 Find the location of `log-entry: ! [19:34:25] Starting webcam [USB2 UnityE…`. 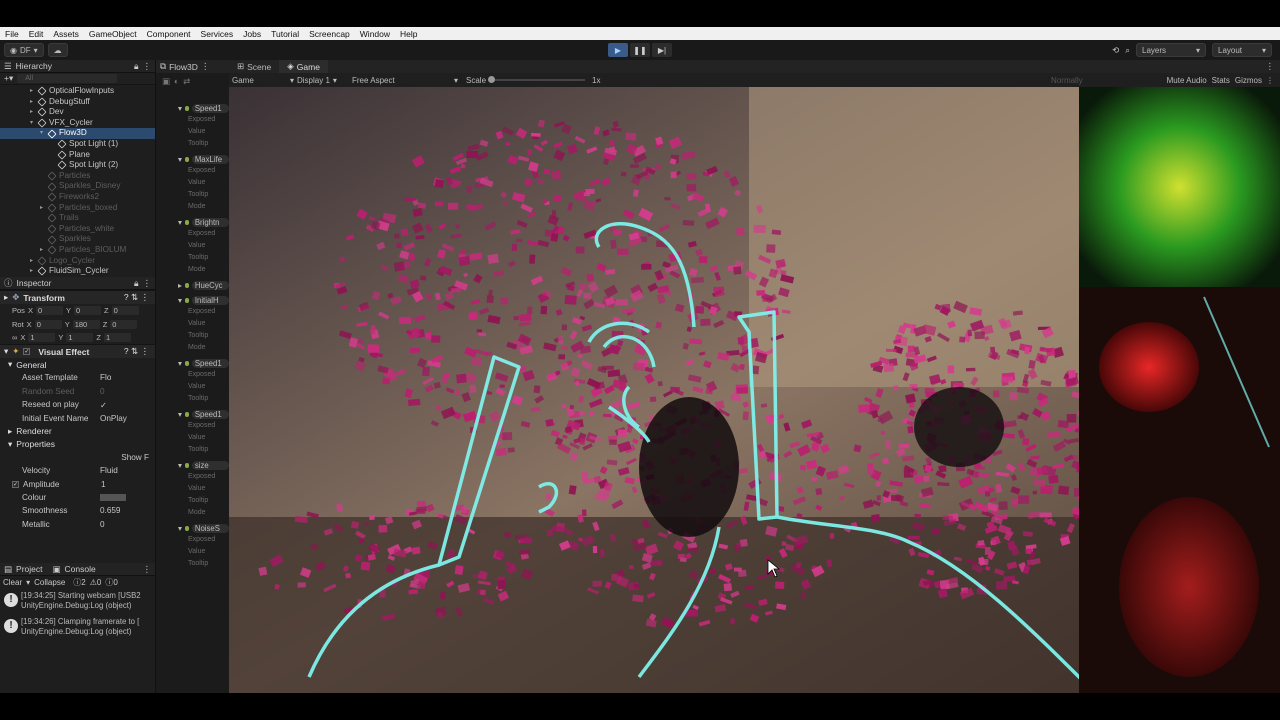

log-entry: ! [19:34:25] Starting webcam [USB2 UnityE… is located at coordinates (77, 601).